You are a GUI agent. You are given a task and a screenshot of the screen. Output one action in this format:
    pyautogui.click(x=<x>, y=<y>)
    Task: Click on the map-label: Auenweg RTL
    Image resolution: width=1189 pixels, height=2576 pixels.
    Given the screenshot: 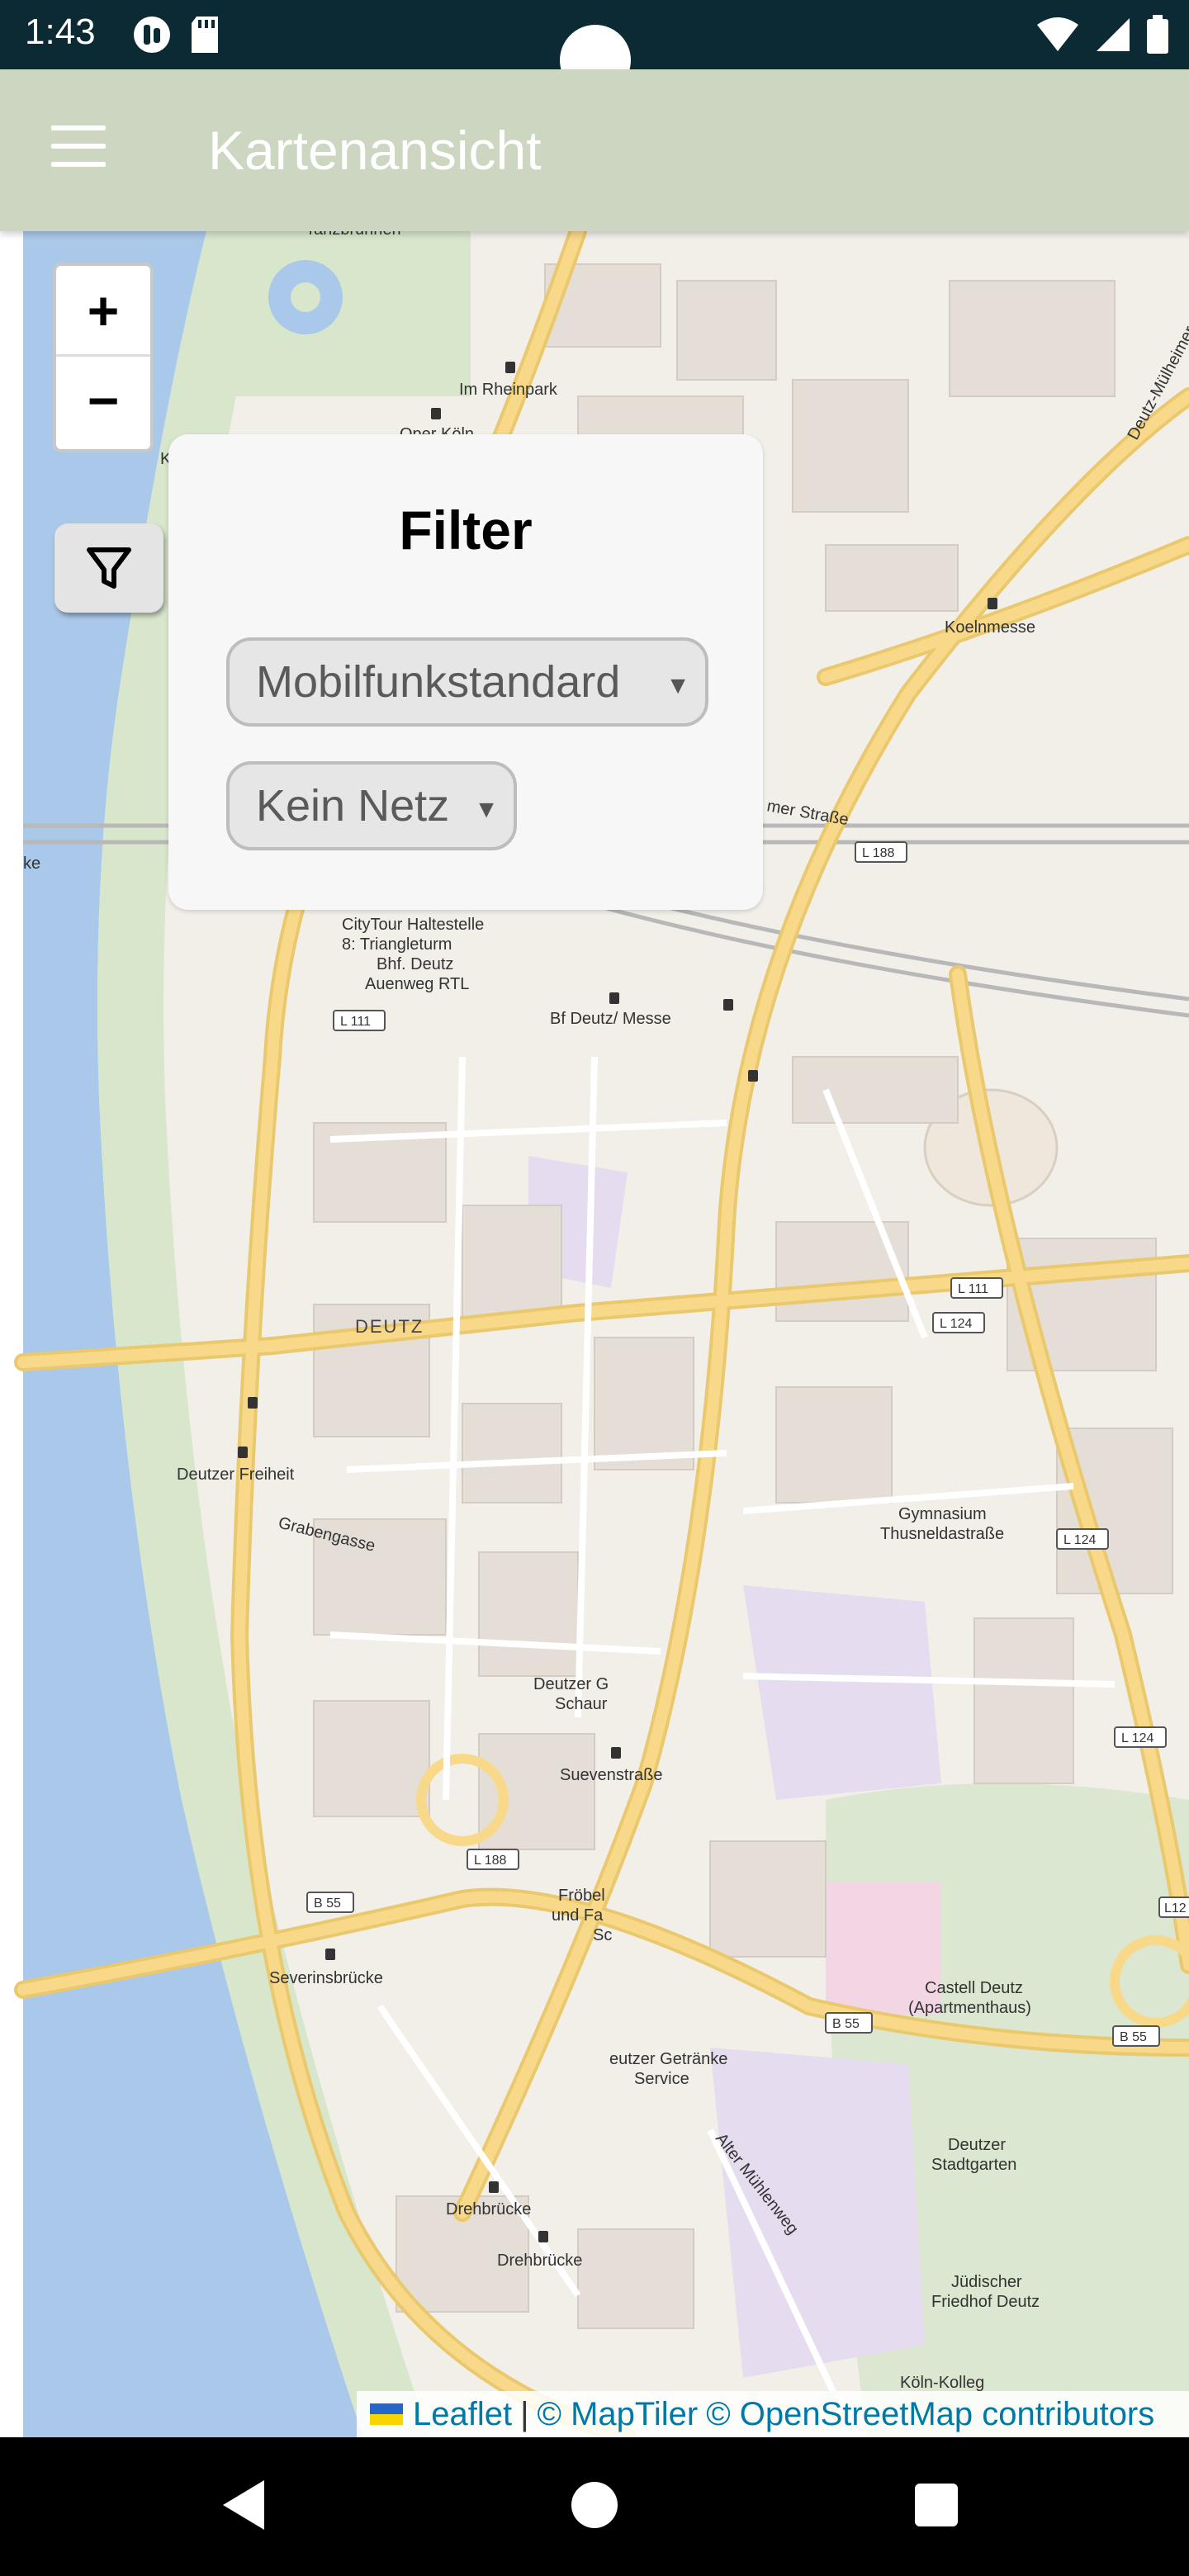 What is the action you would take?
    pyautogui.click(x=417, y=984)
    